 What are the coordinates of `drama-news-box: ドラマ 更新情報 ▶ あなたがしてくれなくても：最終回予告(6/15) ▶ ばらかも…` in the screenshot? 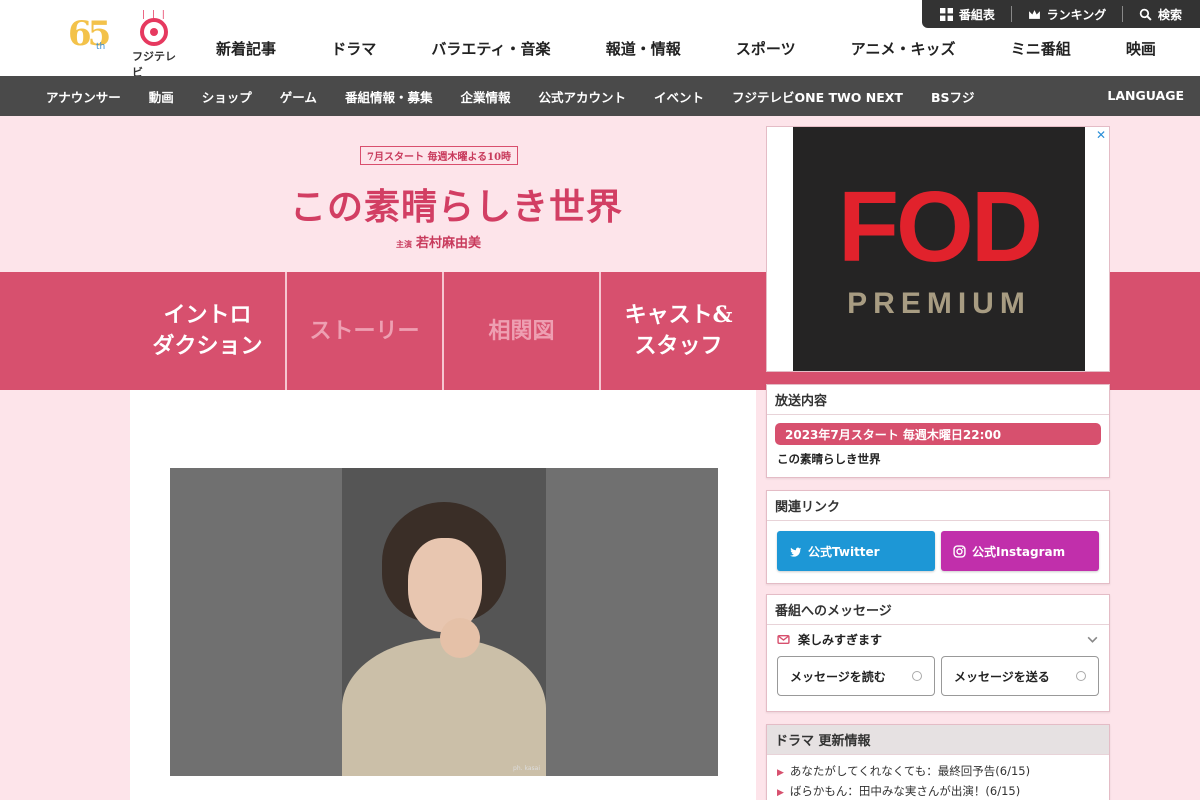 It's located at (938, 762).